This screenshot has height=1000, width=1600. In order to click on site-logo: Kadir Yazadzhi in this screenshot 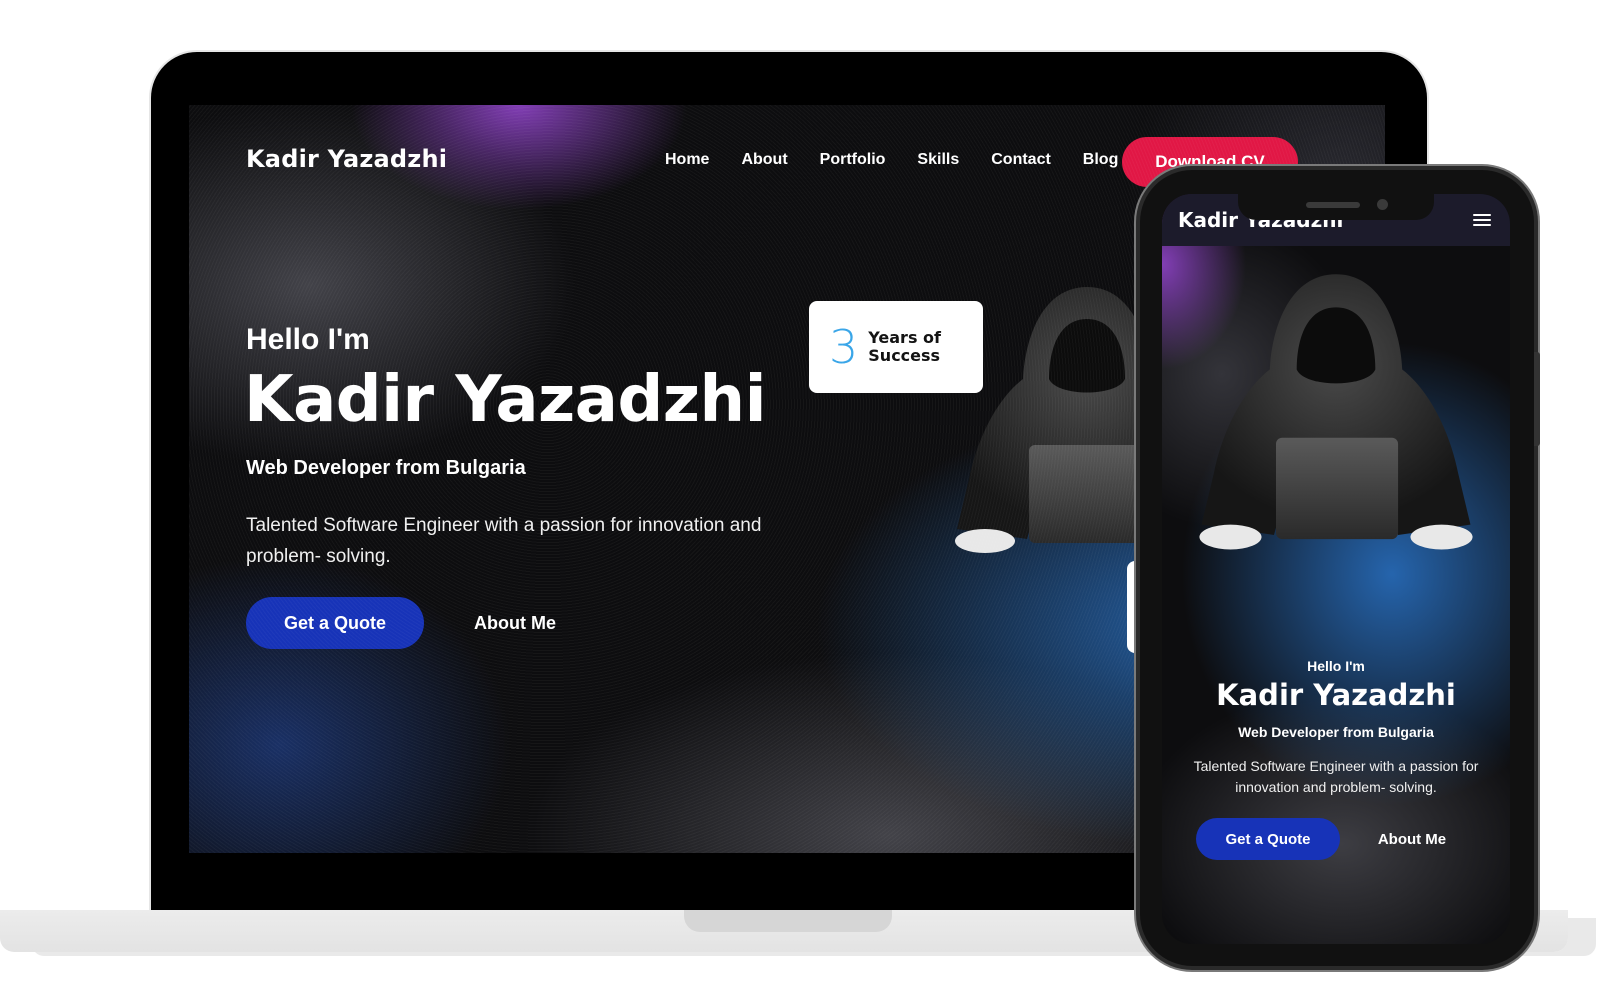, I will do `click(346, 159)`.